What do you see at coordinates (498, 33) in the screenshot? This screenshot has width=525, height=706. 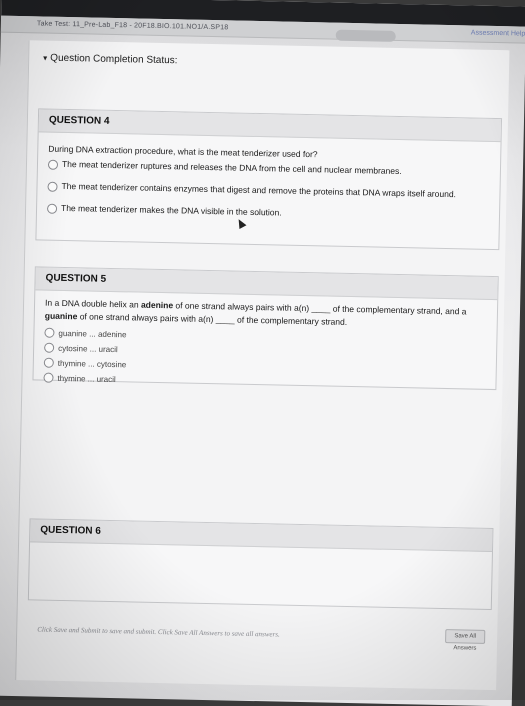 I see `assessment-help-link: Assessment Help` at bounding box center [498, 33].